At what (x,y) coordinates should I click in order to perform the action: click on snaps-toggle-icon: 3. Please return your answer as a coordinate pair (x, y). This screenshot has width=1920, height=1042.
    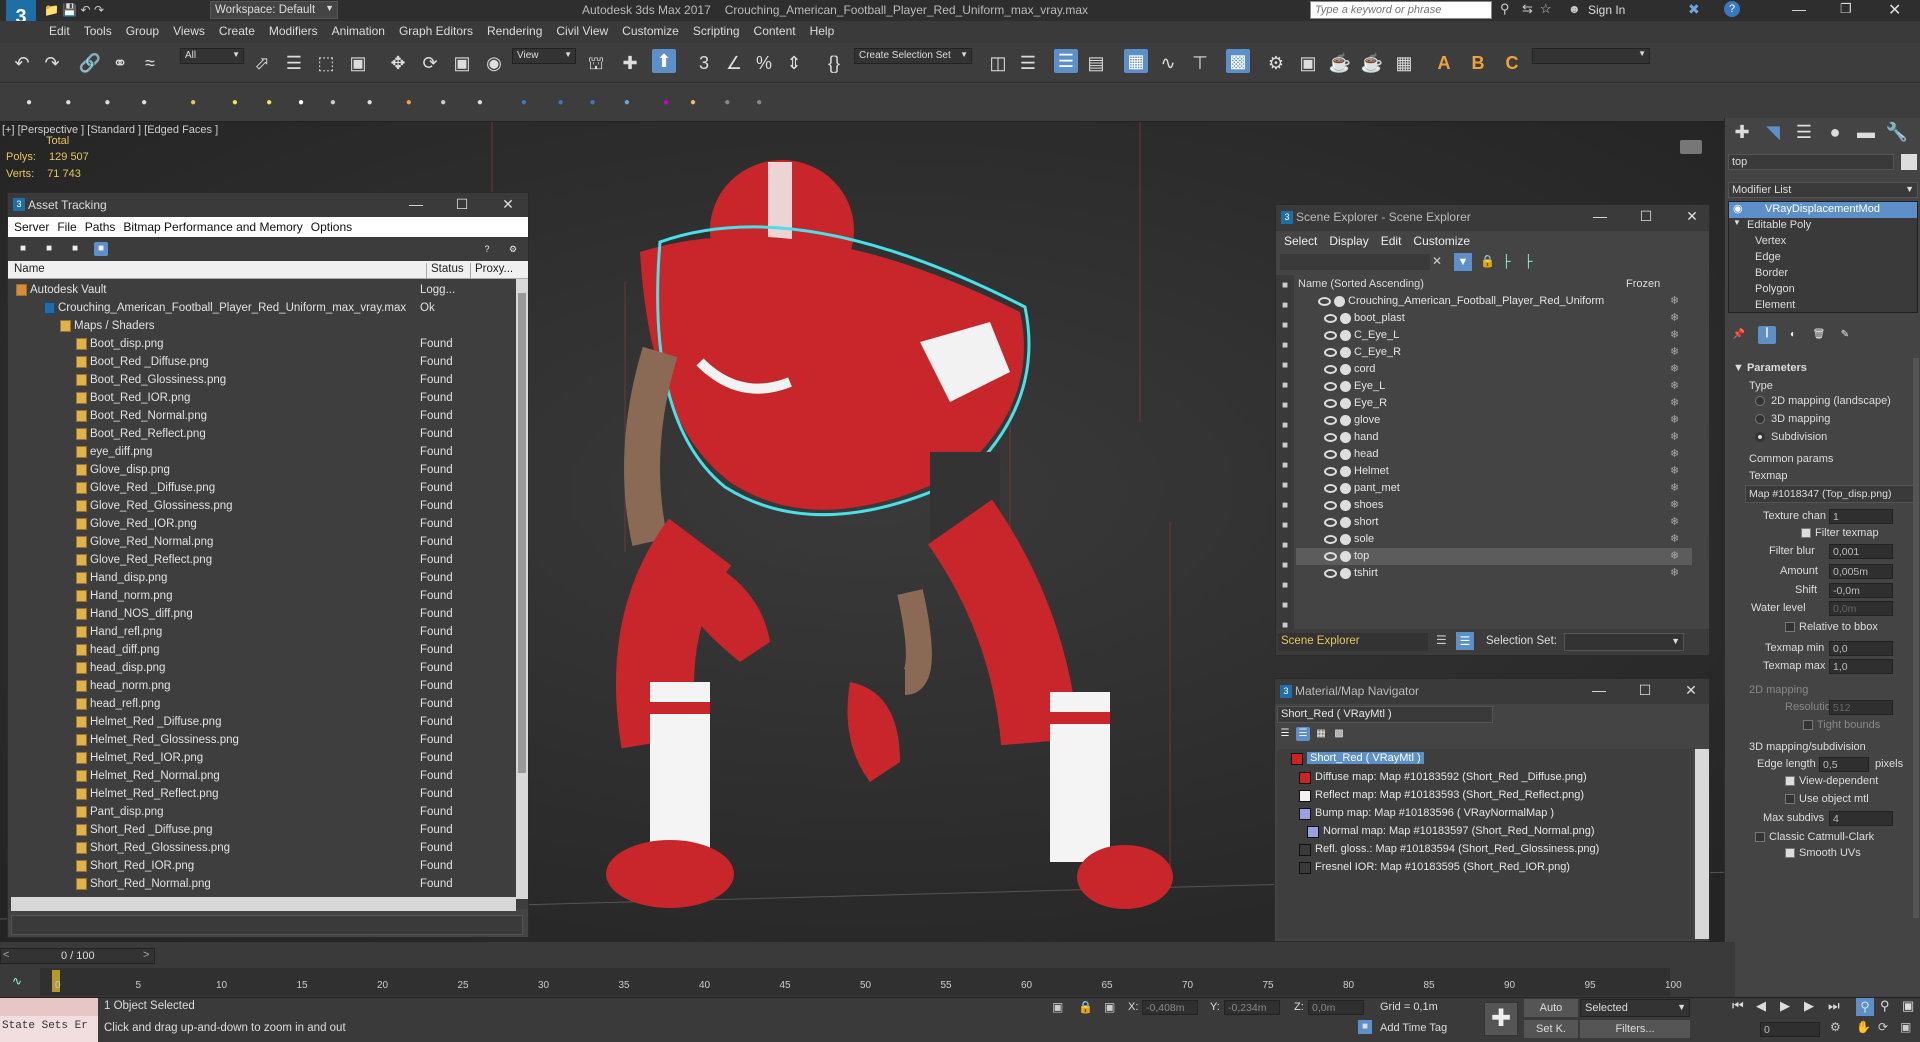
    Looking at the image, I should click on (704, 63).